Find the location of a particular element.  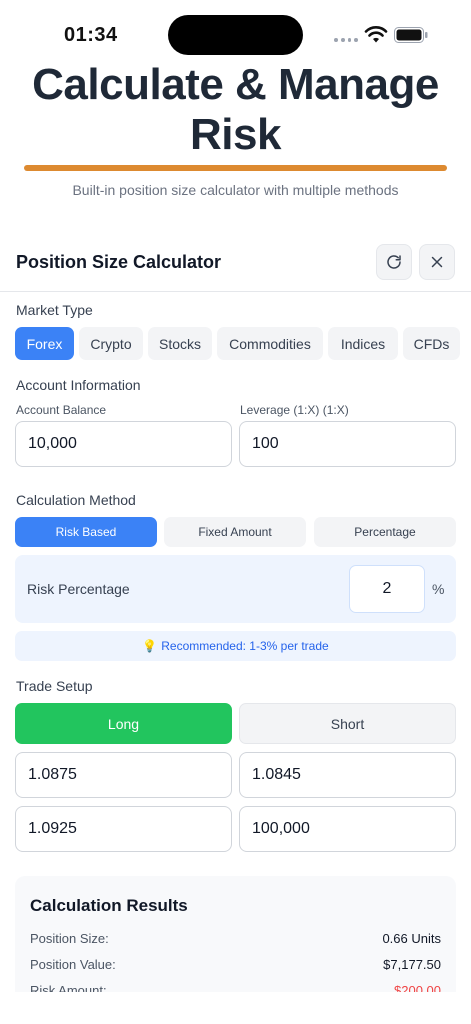

close-button is located at coordinates (437, 262).